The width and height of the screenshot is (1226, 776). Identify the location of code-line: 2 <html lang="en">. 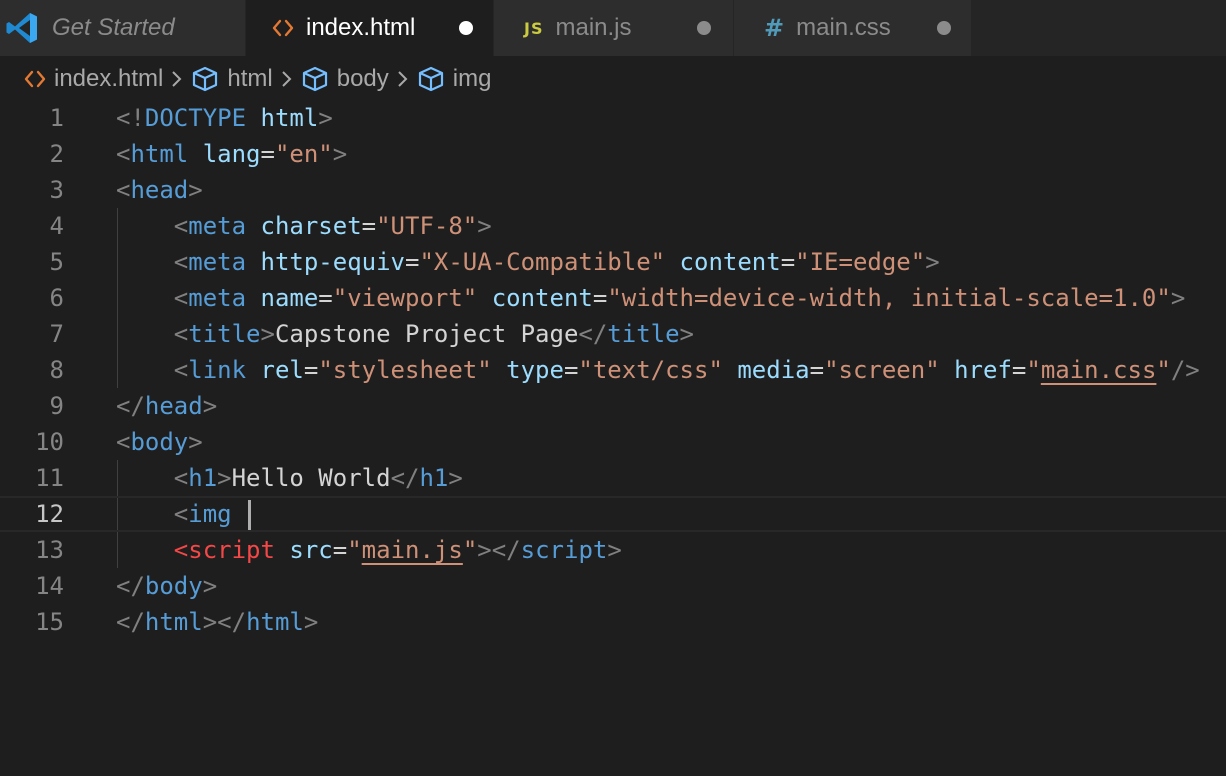
(613, 154).